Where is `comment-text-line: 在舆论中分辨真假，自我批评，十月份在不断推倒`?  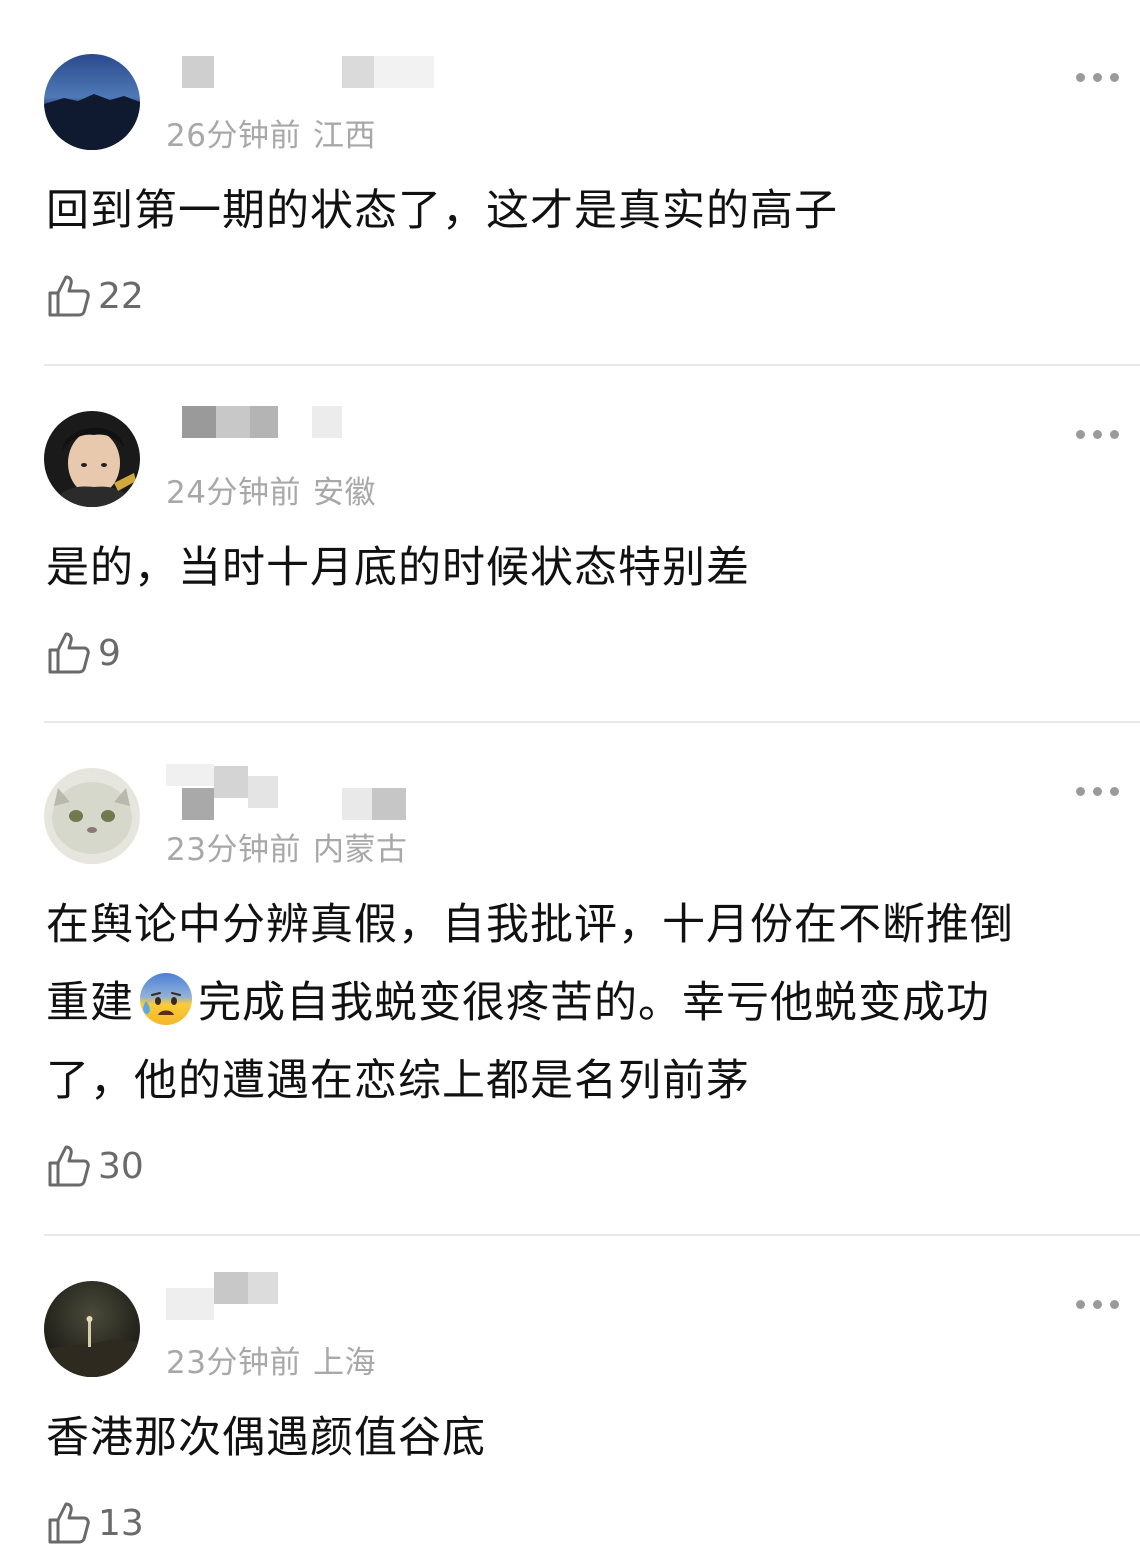 comment-text-line: 在舆论中分辨真假，自我批评，十月份在不断推倒 is located at coordinates (530, 925).